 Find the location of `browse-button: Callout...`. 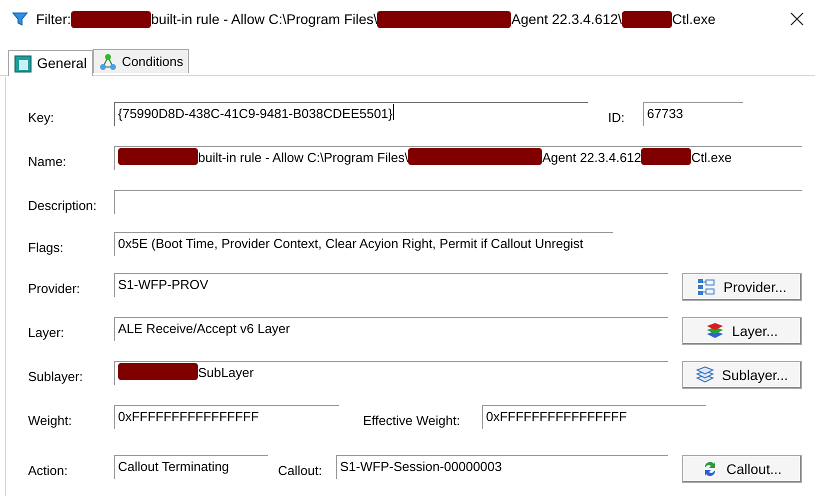

browse-button: Callout... is located at coordinates (742, 469).